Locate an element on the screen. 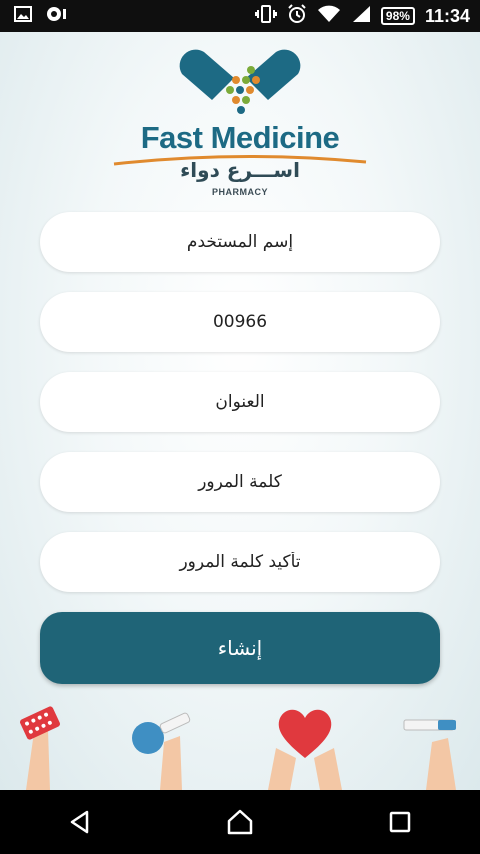 The height and width of the screenshot is (854, 480). phone-input is located at coordinates (240, 322).